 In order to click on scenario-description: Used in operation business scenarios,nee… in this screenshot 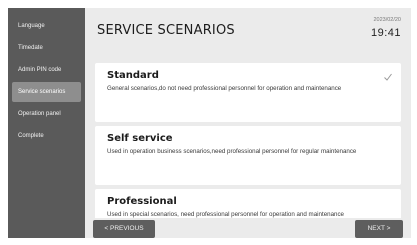, I will do `click(232, 151)`.